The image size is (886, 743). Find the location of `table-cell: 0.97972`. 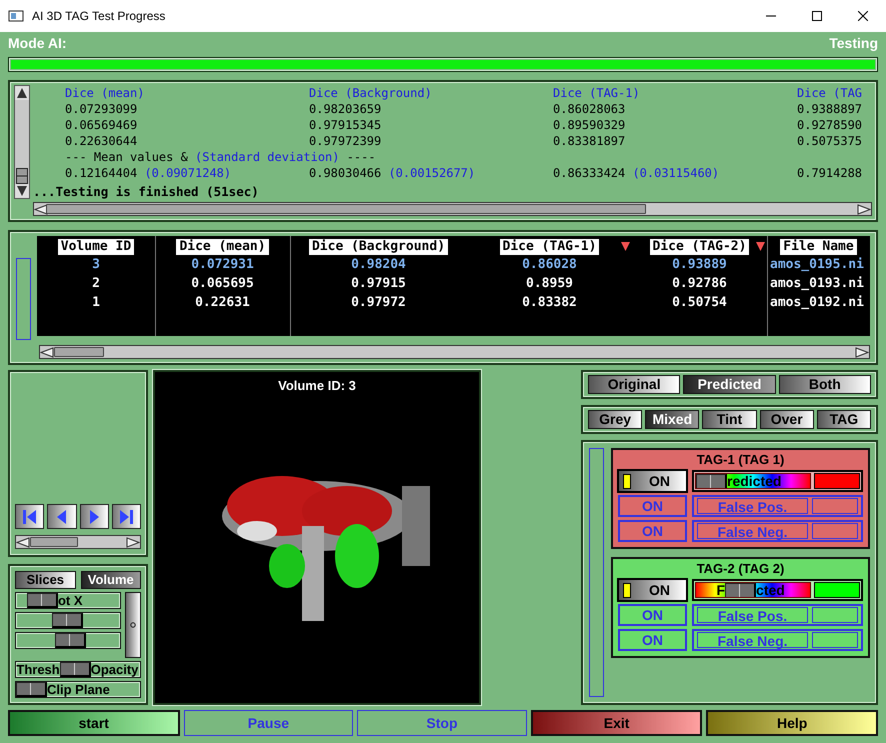

table-cell: 0.97972 is located at coordinates (378, 302).